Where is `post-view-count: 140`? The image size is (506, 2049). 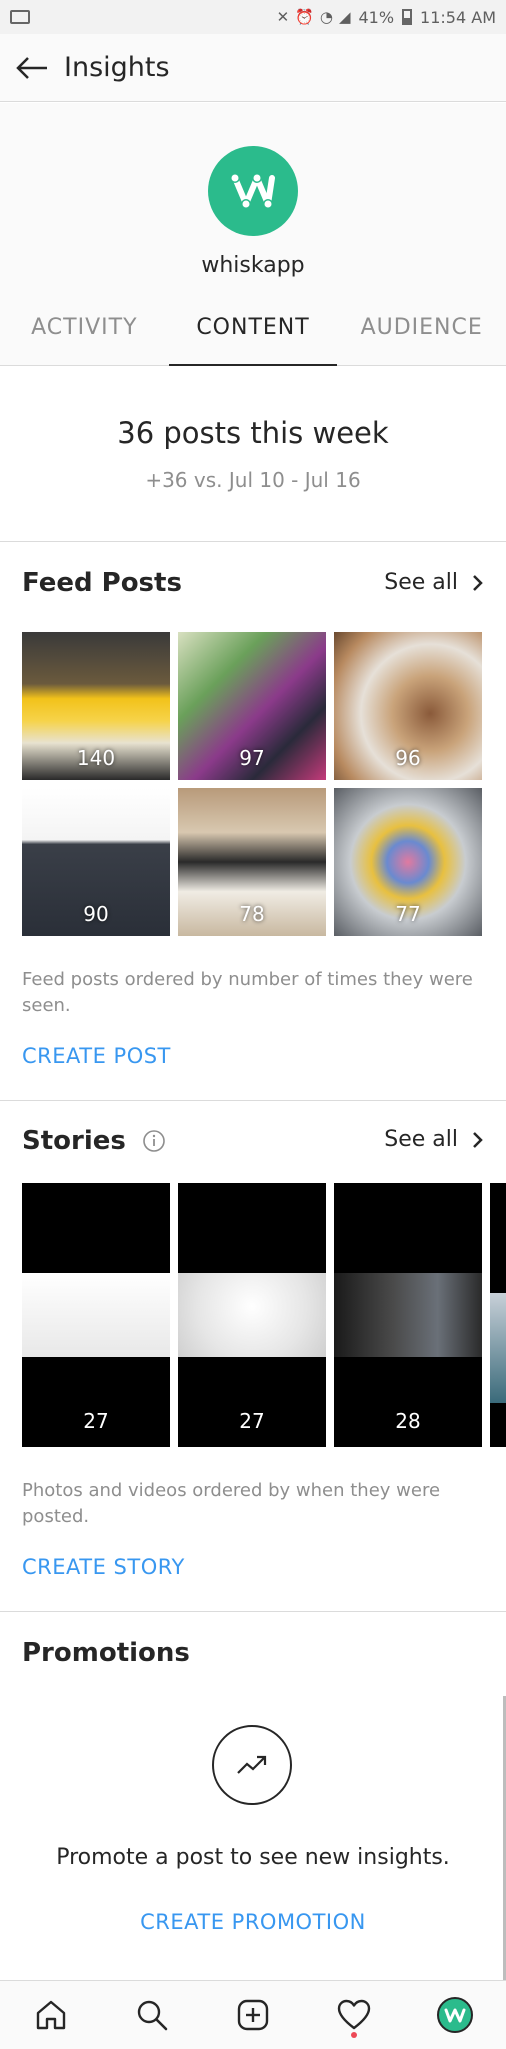
post-view-count: 140 is located at coordinates (96, 758).